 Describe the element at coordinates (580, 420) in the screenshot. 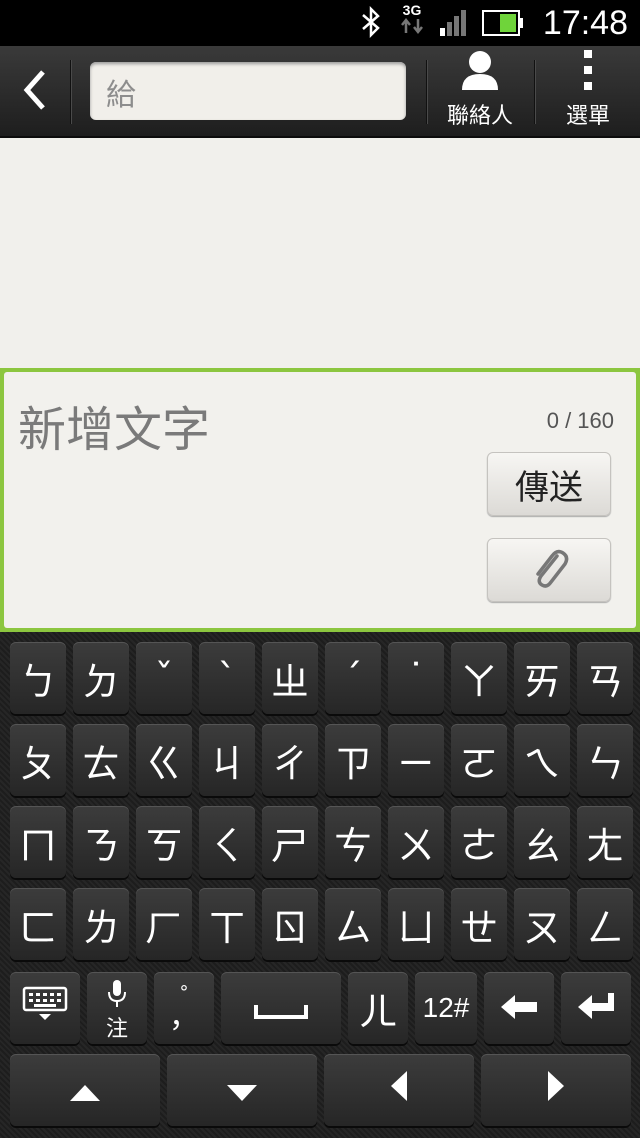

I see `char-counter: 0 / 160` at that location.